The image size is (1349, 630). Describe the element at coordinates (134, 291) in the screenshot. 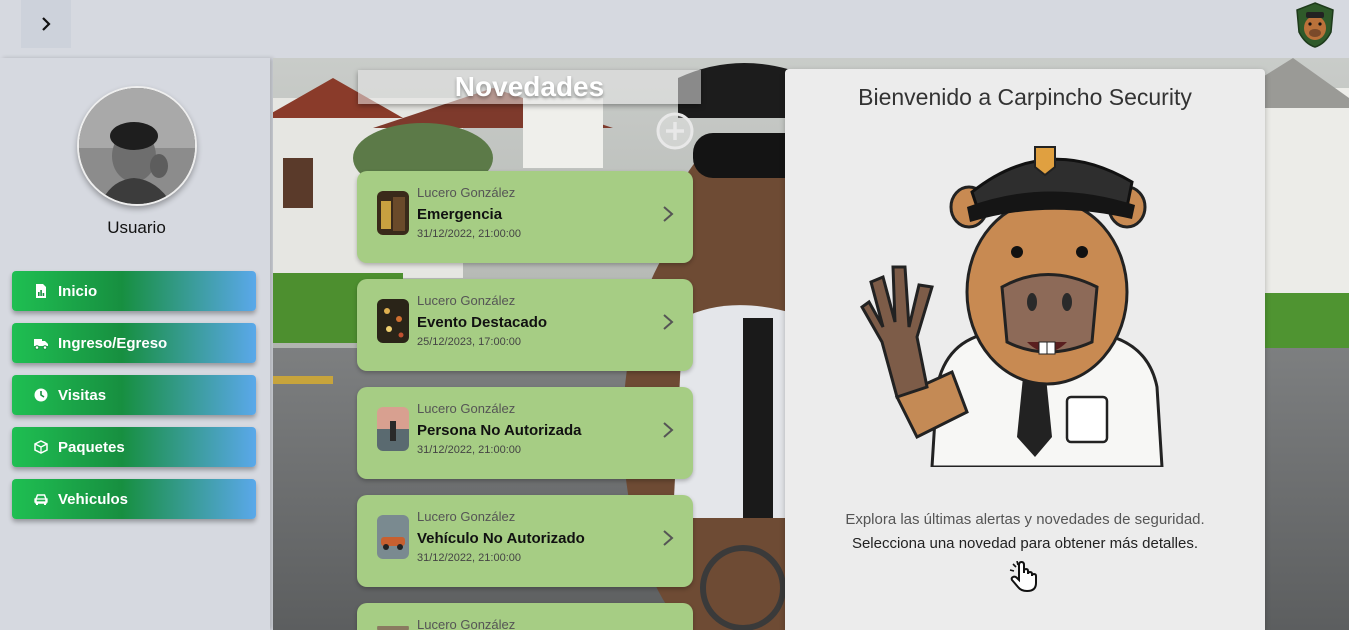

I see `sidebar-item-inicio: Inicio` at that location.